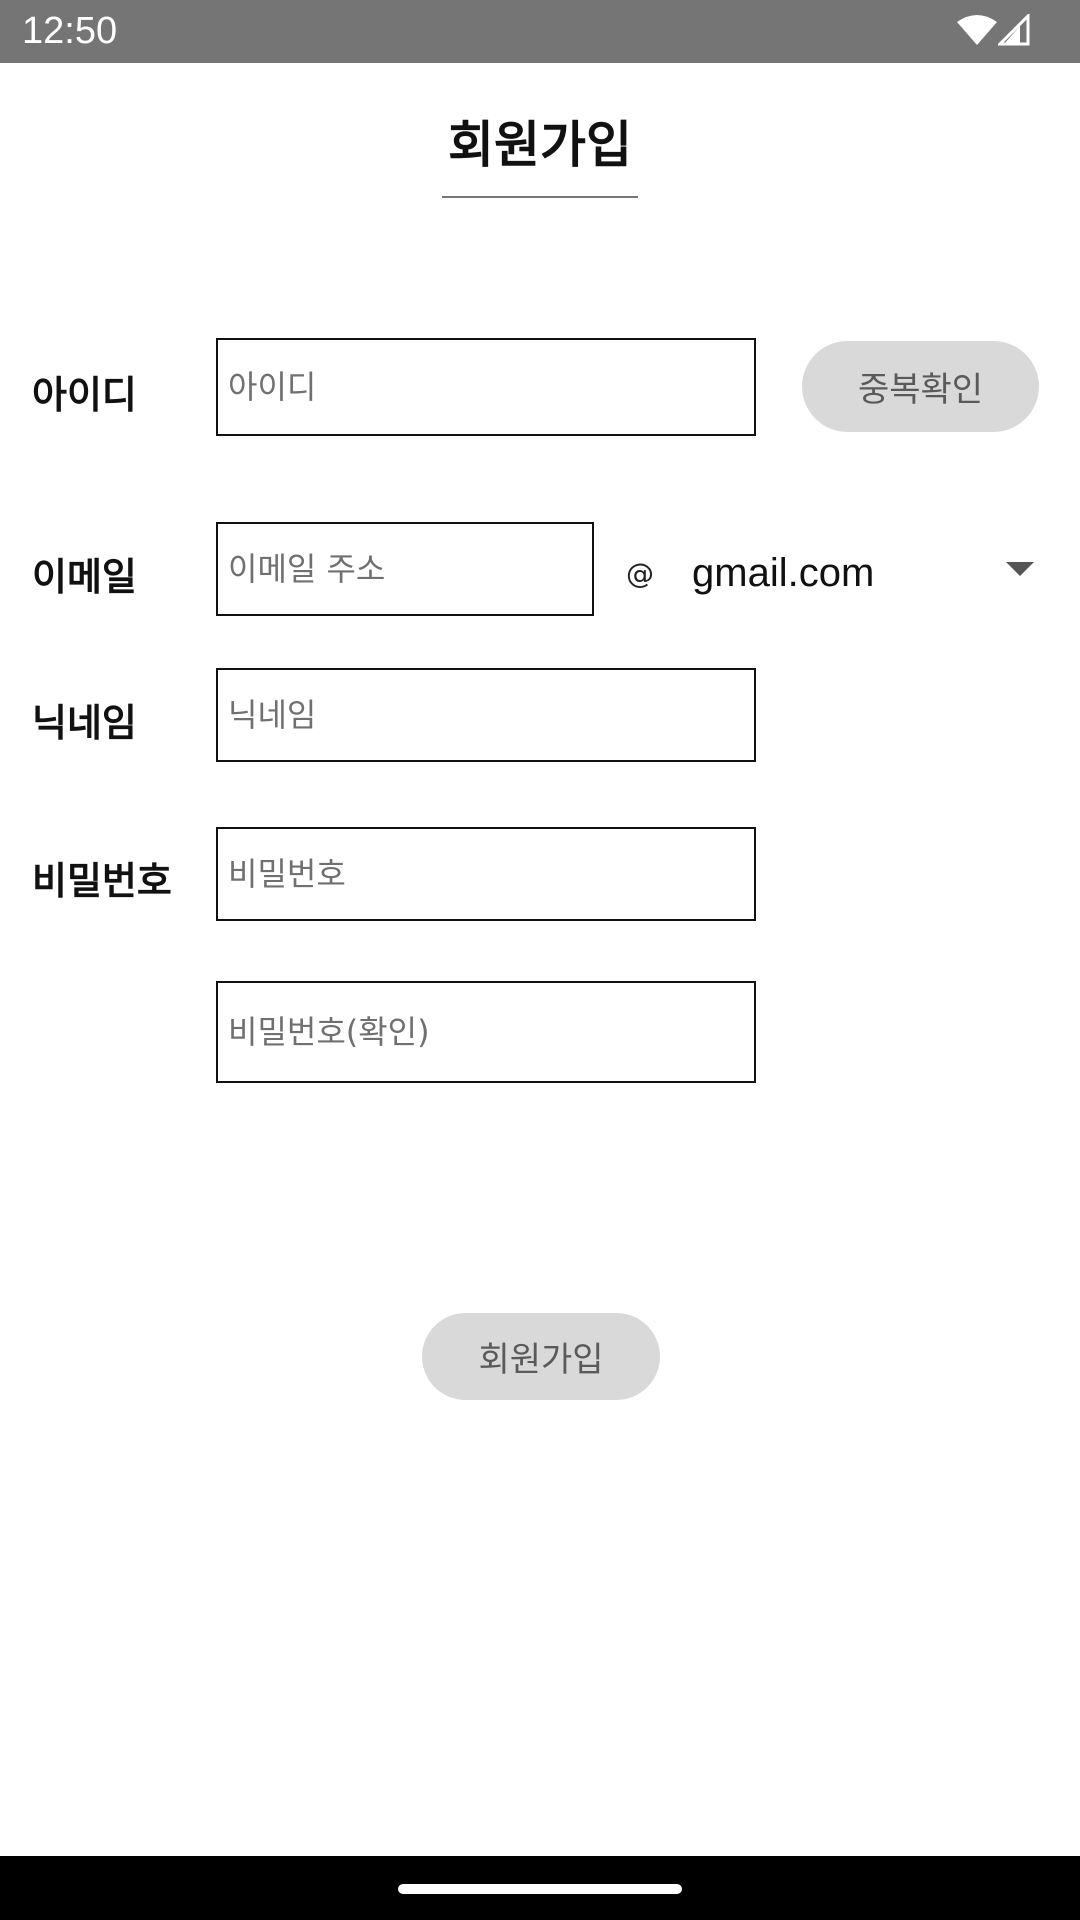  What do you see at coordinates (486, 715) in the screenshot?
I see `nickname-input` at bounding box center [486, 715].